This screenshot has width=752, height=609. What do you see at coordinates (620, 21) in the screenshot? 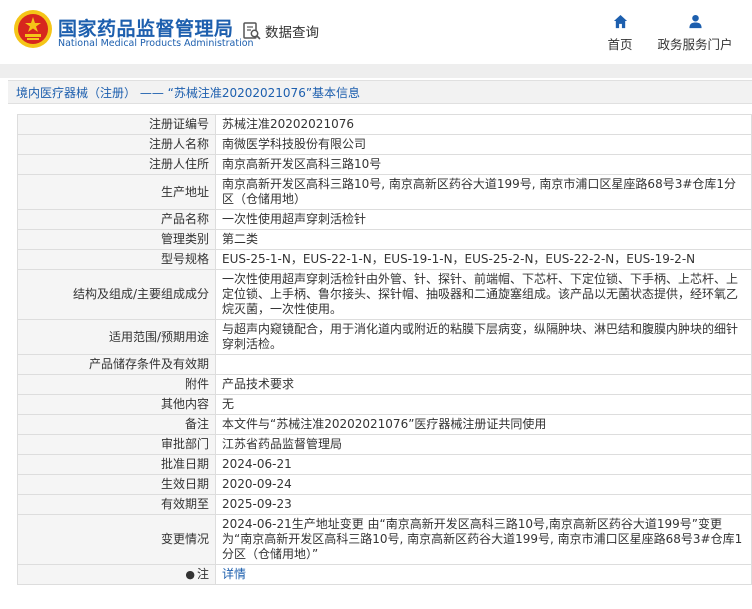
I see `home-icon` at bounding box center [620, 21].